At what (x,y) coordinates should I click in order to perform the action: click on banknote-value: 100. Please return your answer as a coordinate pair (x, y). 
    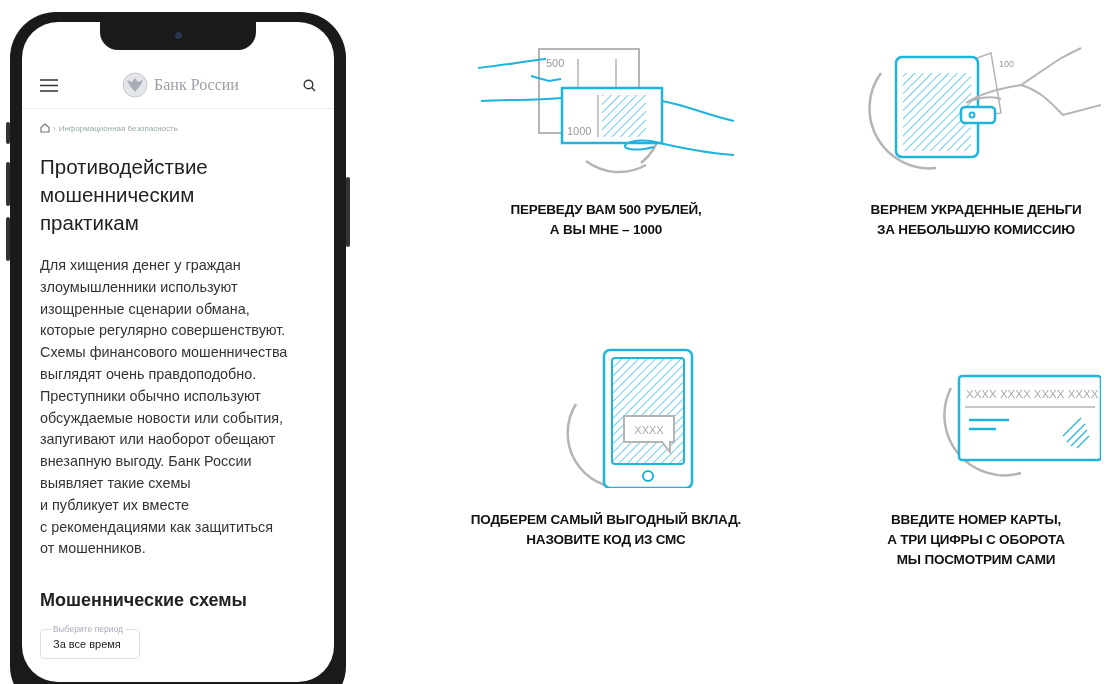
    Looking at the image, I should click on (1007, 64).